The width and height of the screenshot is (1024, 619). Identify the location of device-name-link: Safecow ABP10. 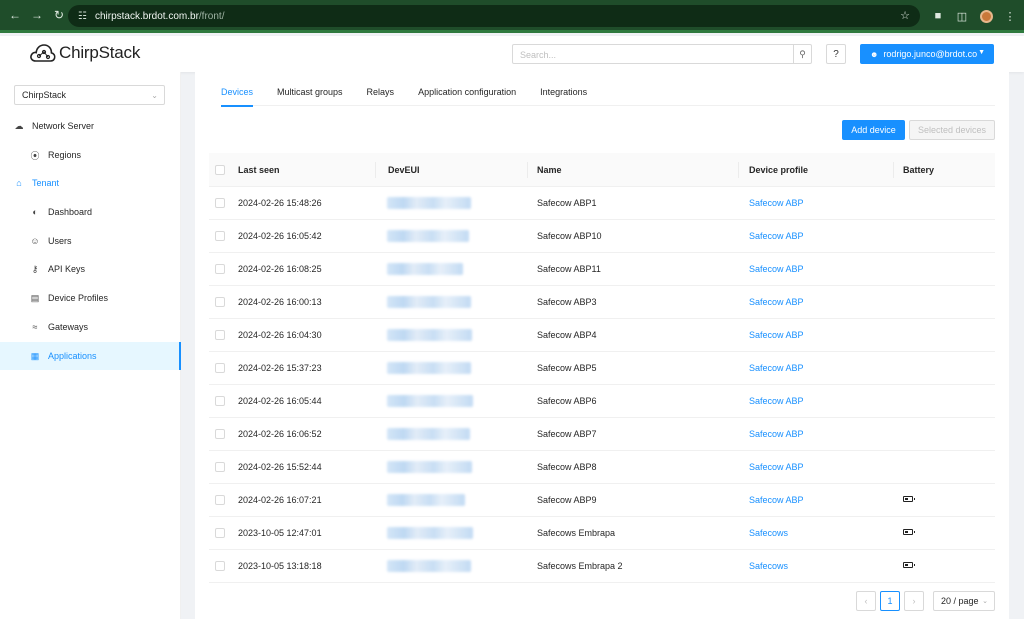
(569, 236).